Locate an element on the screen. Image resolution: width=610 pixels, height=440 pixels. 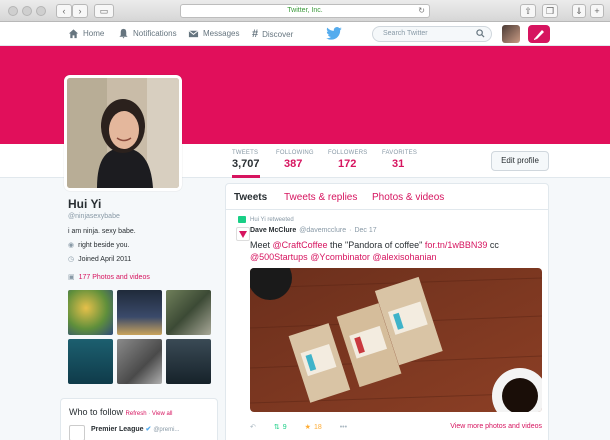
url-link: for.tn/1wBBN39 is located at coordinates (456, 245).